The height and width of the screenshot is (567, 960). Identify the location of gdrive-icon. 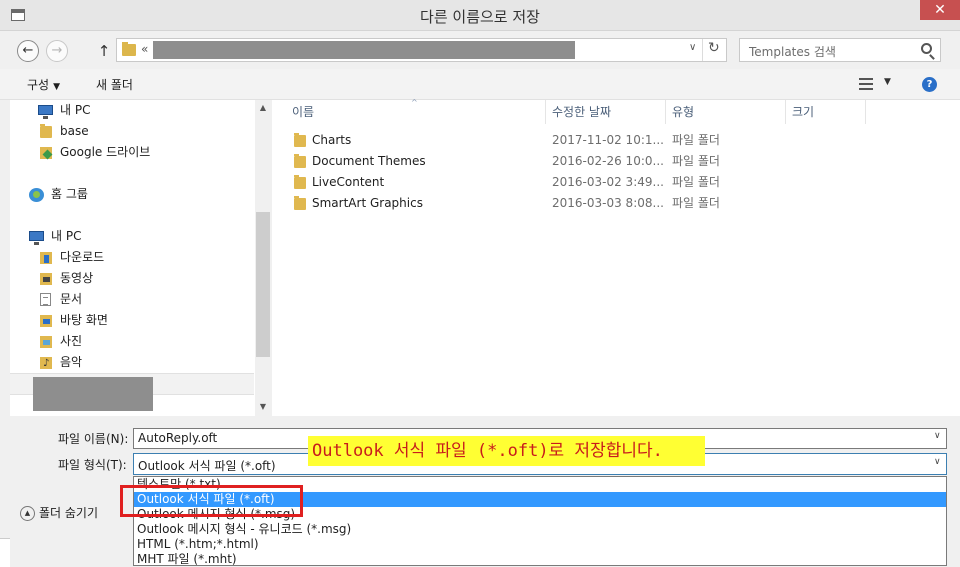
(46, 153).